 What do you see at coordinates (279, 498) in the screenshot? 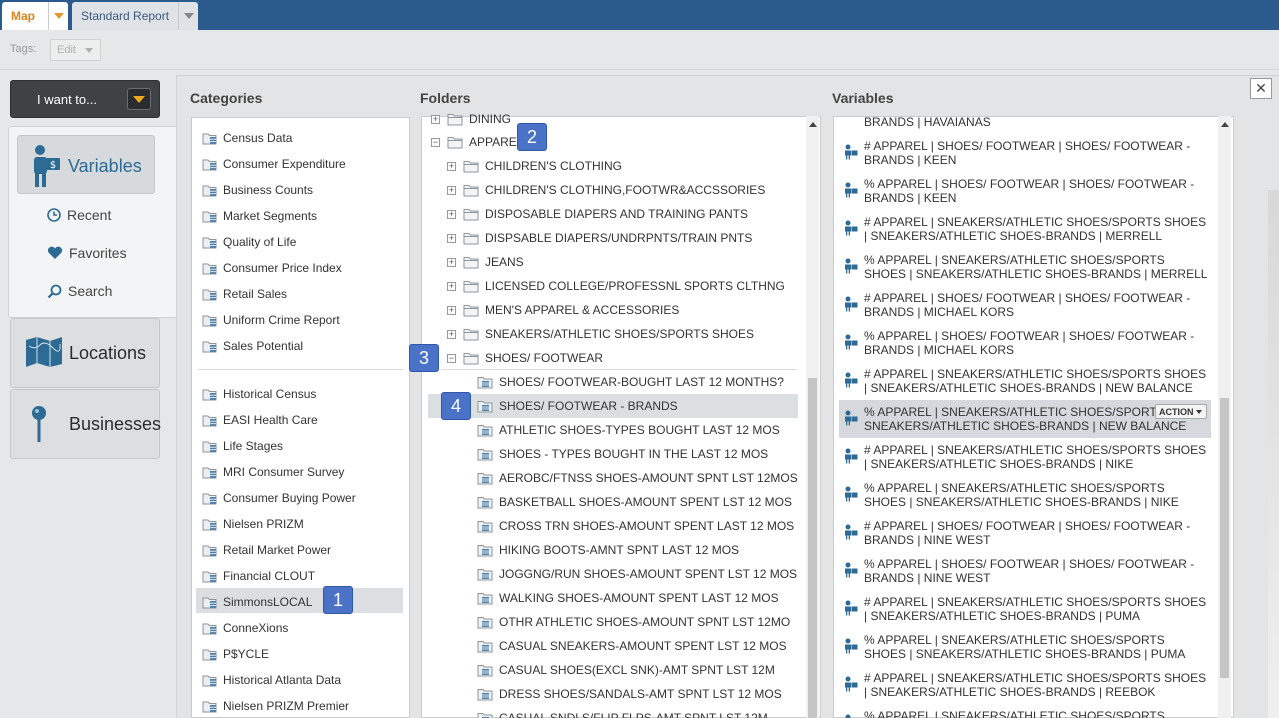
I see `category-item: Consumer Buying Power` at bounding box center [279, 498].